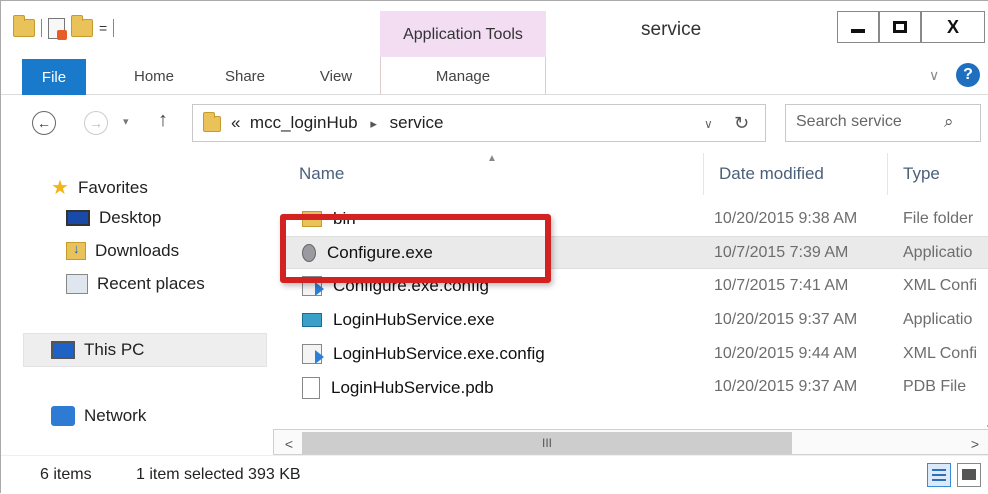 This screenshot has width=988, height=494. I want to click on title-bar: = Application Tools service X, so click(494, 29).